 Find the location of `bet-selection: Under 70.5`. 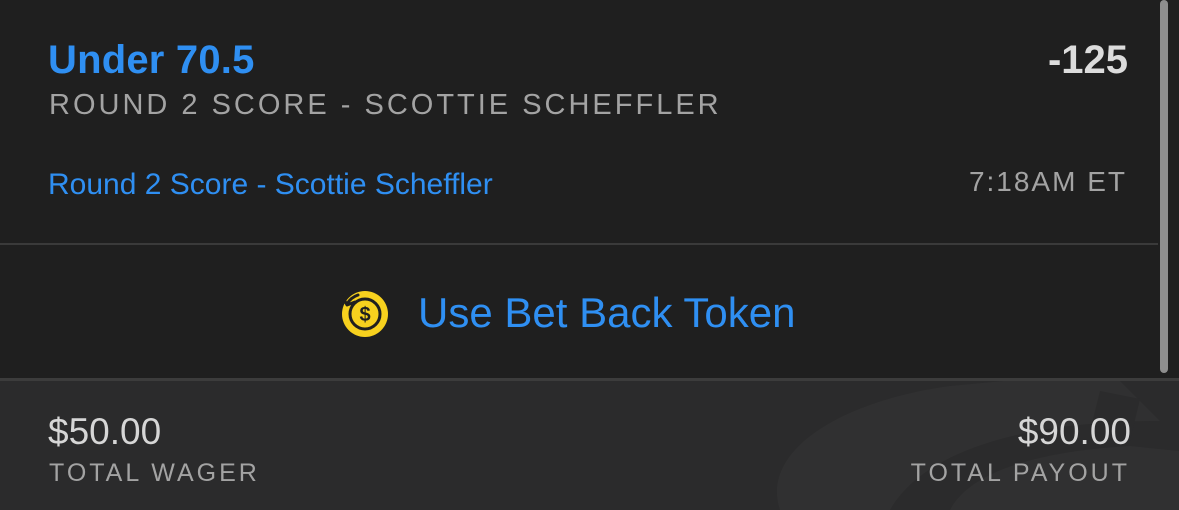

bet-selection: Under 70.5 is located at coordinates (151, 60).